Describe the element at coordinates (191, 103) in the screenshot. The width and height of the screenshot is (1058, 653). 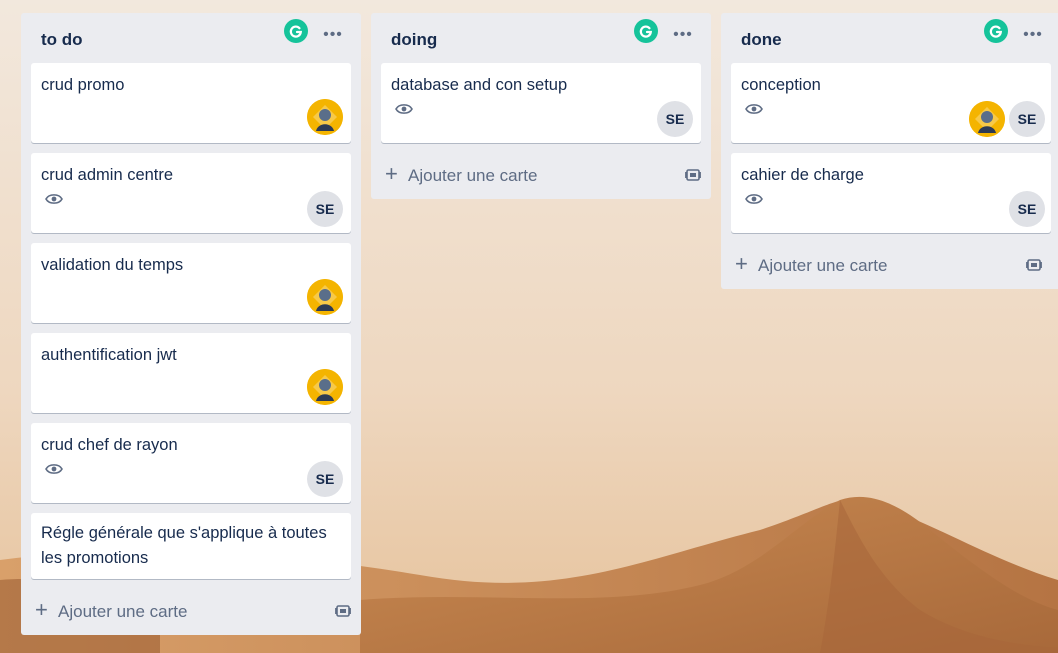
I see `card: crud promo` at that location.